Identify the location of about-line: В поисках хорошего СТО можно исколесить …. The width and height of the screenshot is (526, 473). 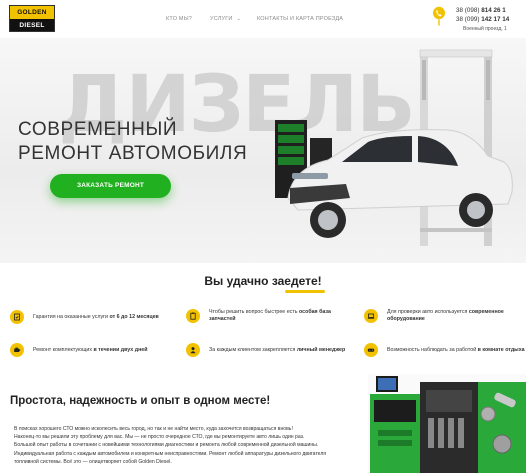
(153, 429).